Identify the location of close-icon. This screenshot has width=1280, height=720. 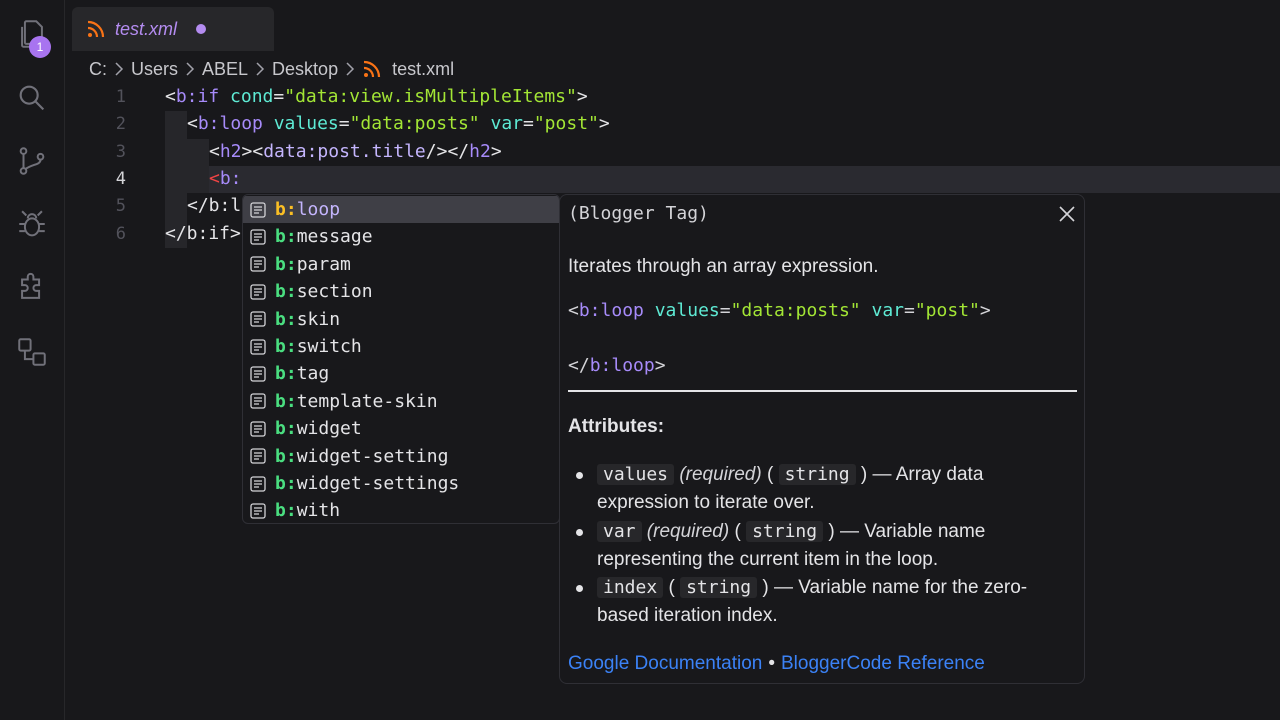
(1067, 214).